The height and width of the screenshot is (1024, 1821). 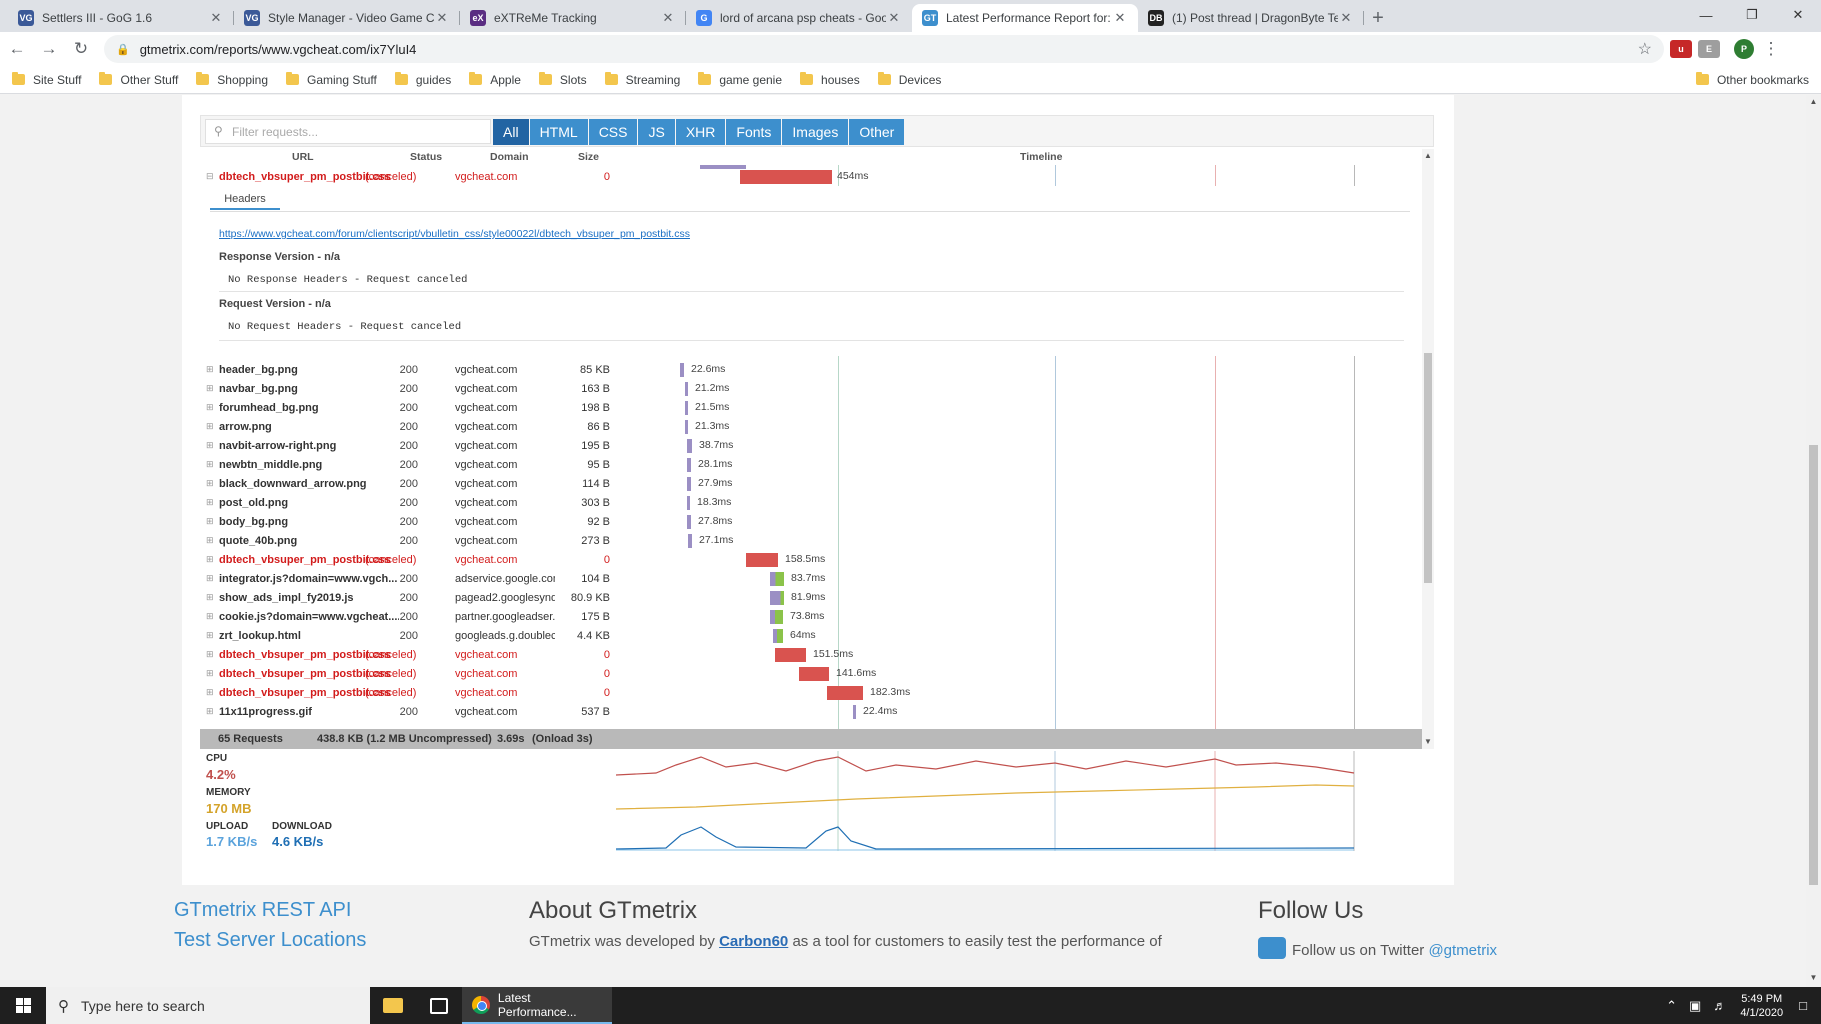 I want to click on show-hidden-icons-icon: ⌃, so click(x=1671, y=1006).